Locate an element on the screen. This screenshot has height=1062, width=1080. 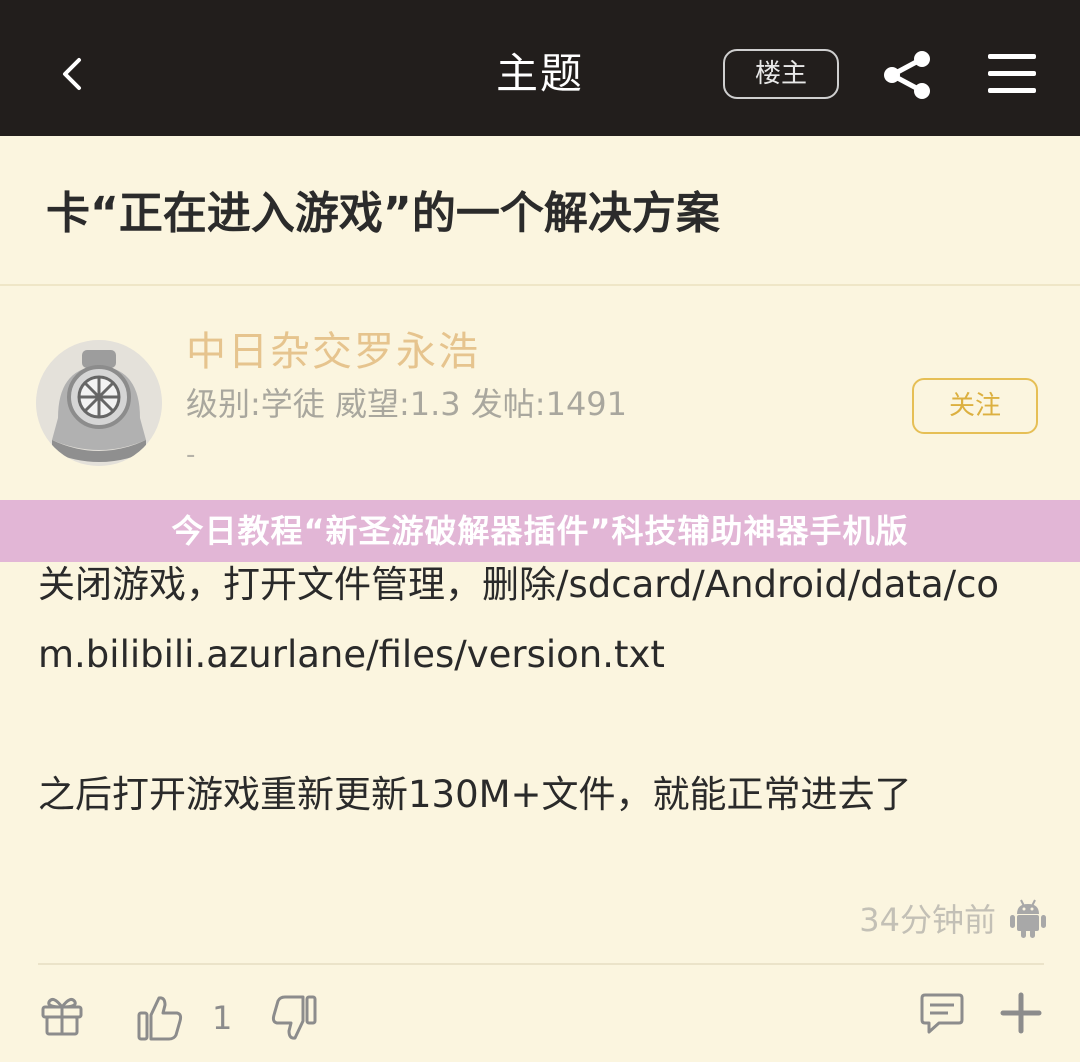
share-icon is located at coordinates (907, 75).